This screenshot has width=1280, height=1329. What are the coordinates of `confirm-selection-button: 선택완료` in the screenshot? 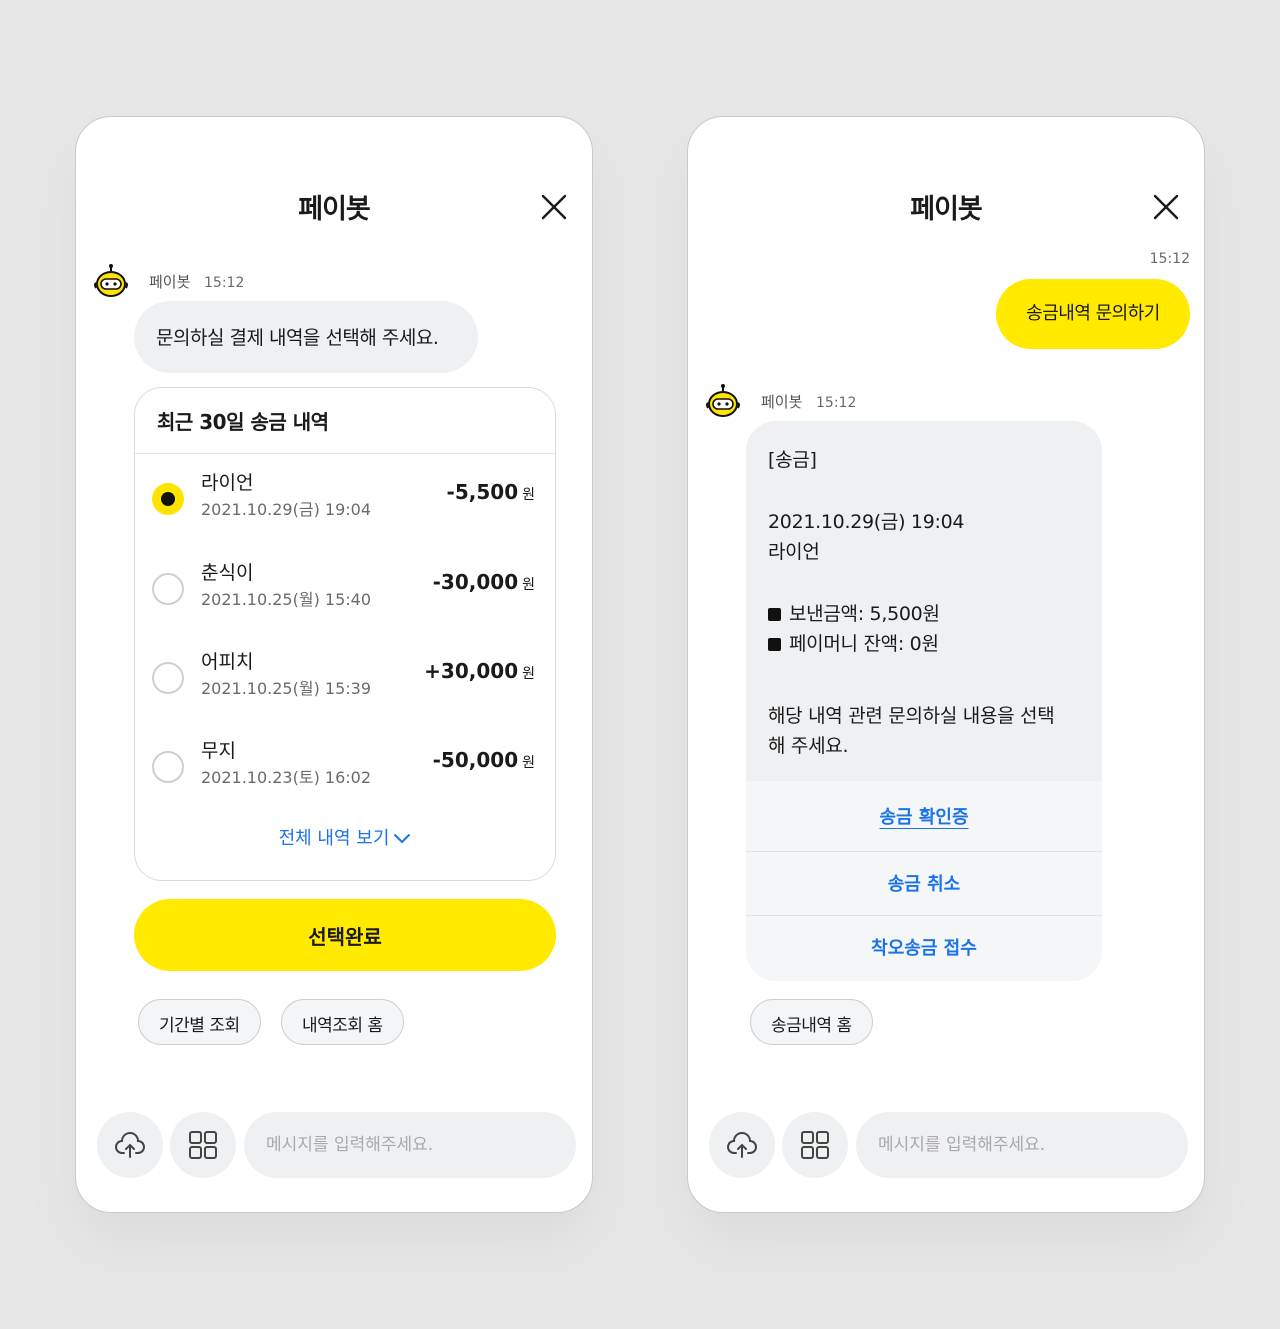 It's located at (345, 935).